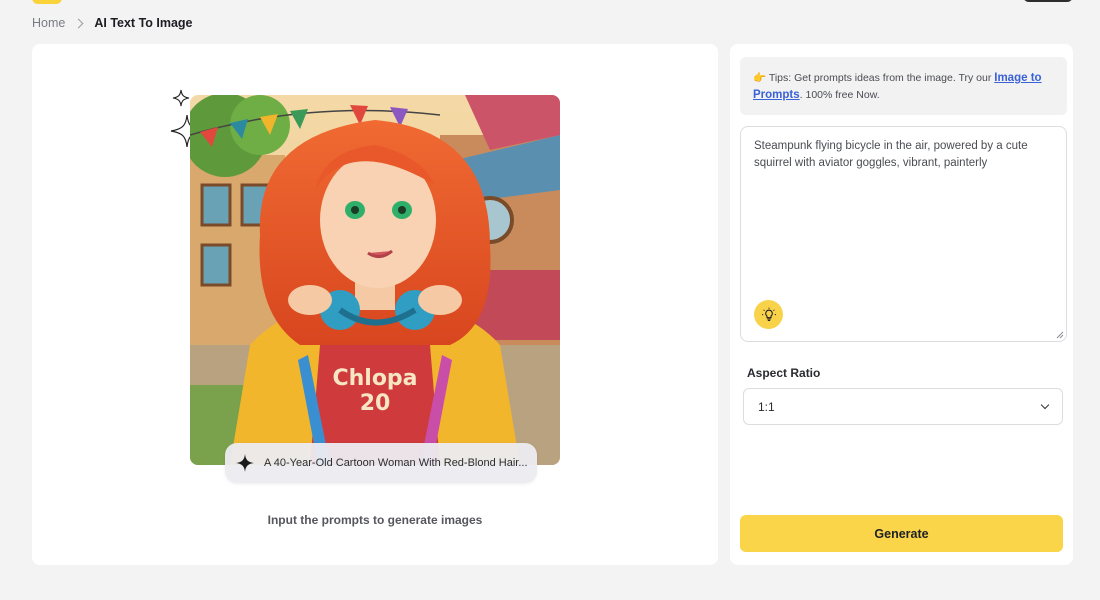 The image size is (1100, 600). Describe the element at coordinates (901, 533) in the screenshot. I see `generate-button: Generate` at that location.